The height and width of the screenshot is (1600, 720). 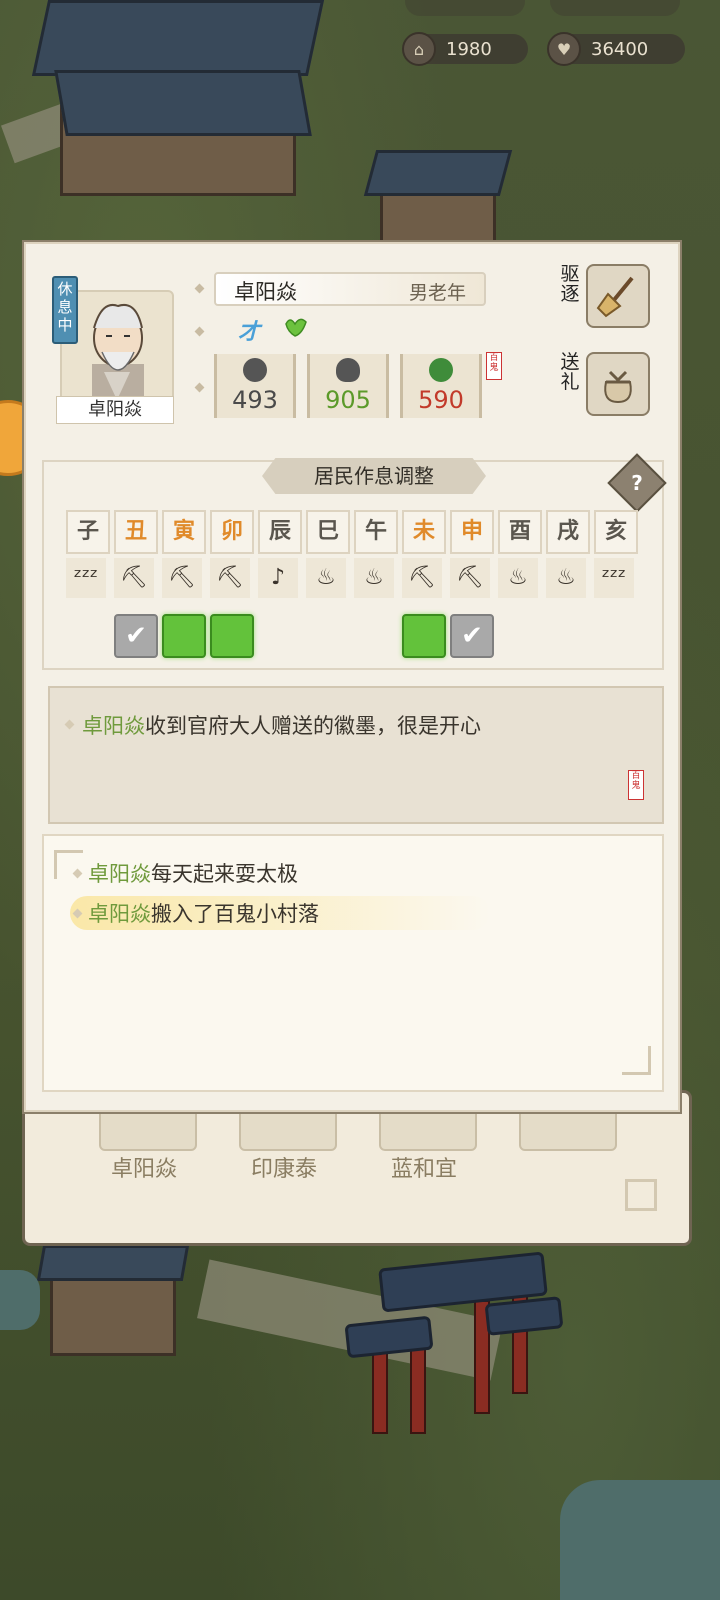 What do you see at coordinates (232, 532) in the screenshot?
I see `hour-cell: 卯` at bounding box center [232, 532].